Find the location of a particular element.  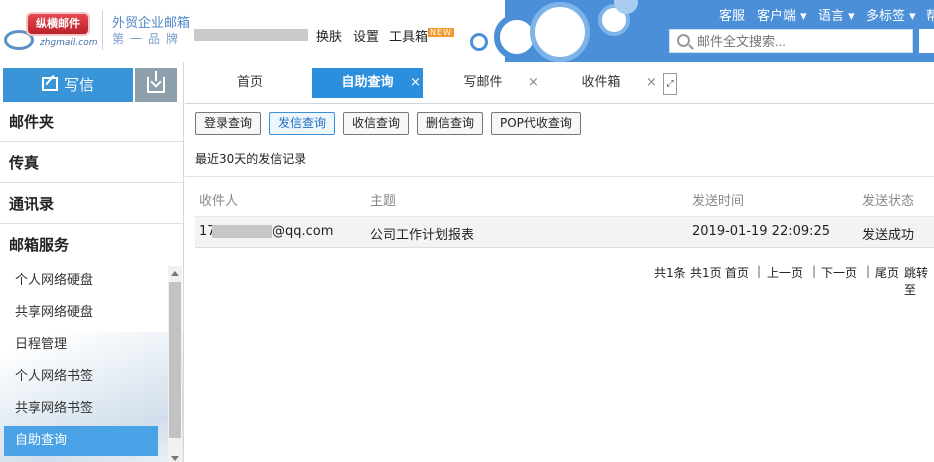

pager-total: 共1条 is located at coordinates (670, 273).